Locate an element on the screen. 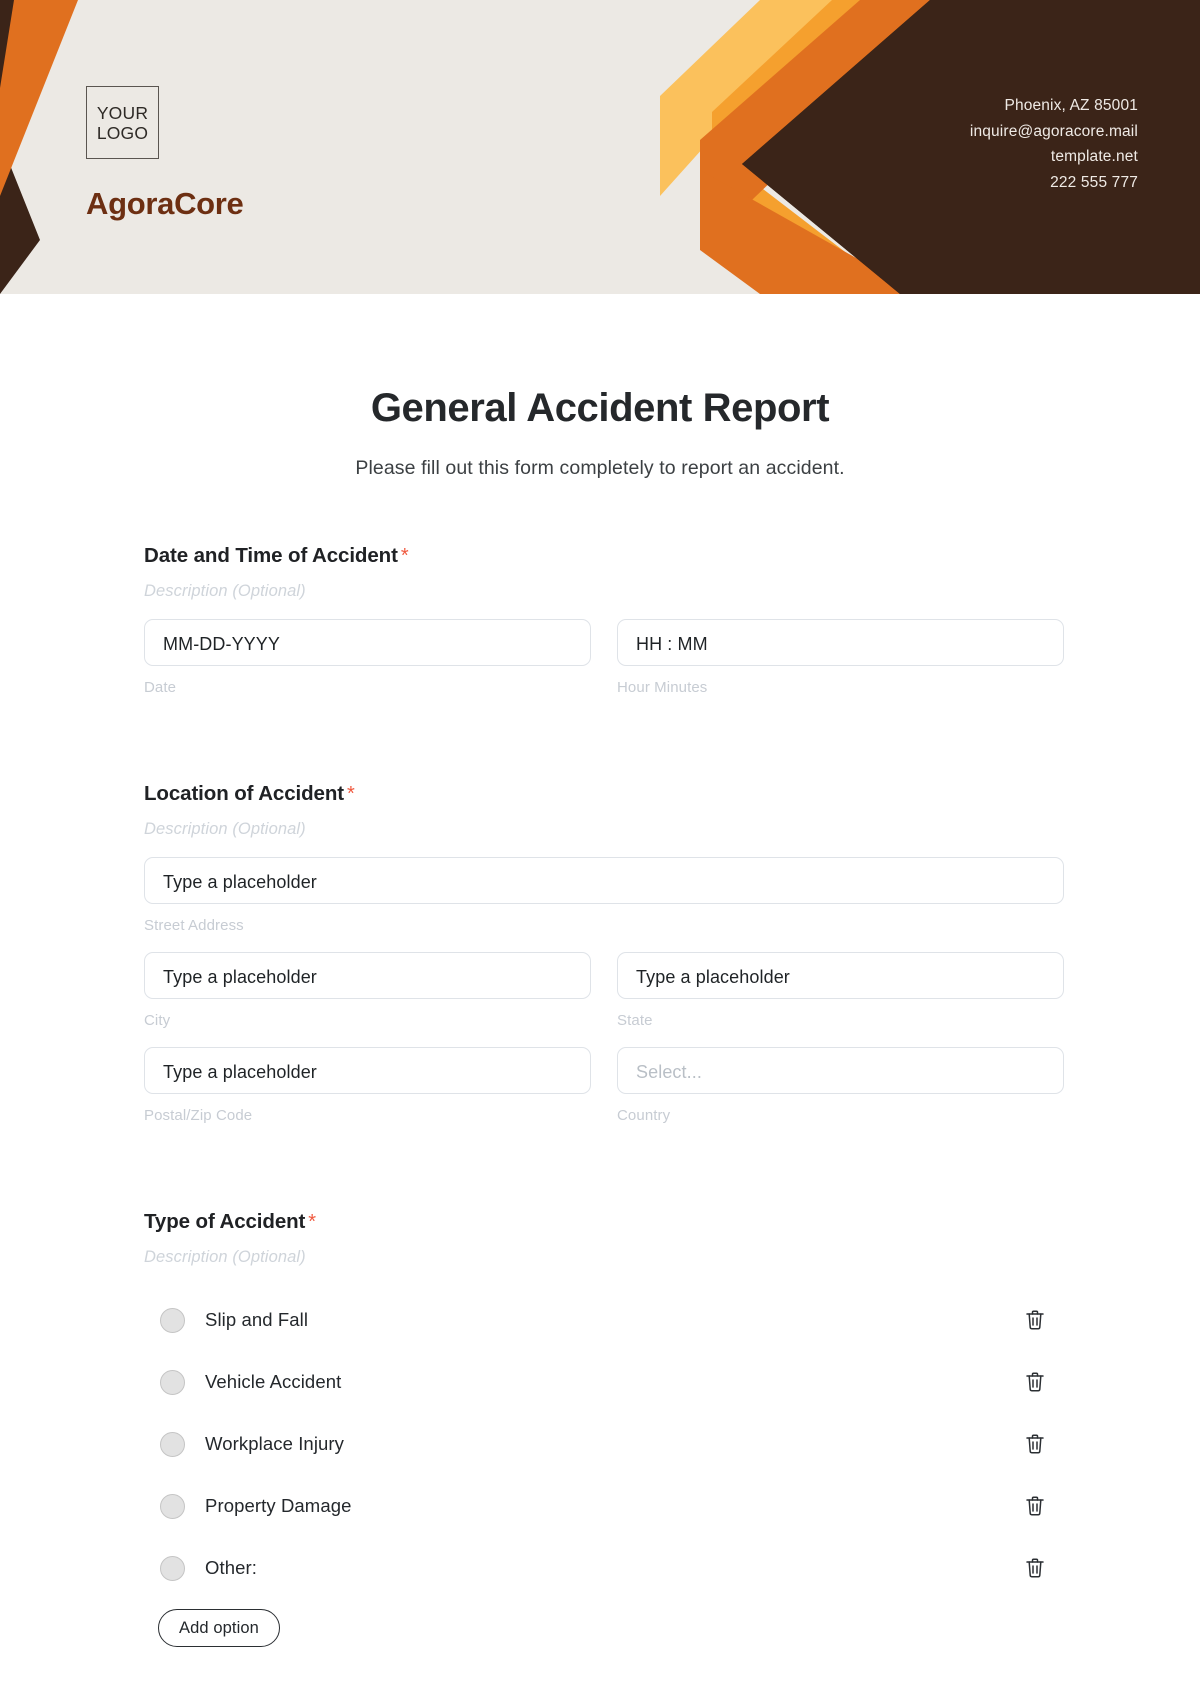 The width and height of the screenshot is (1200, 1701). field-group-date: MM-DD-YYYY Date is located at coordinates (367, 657).